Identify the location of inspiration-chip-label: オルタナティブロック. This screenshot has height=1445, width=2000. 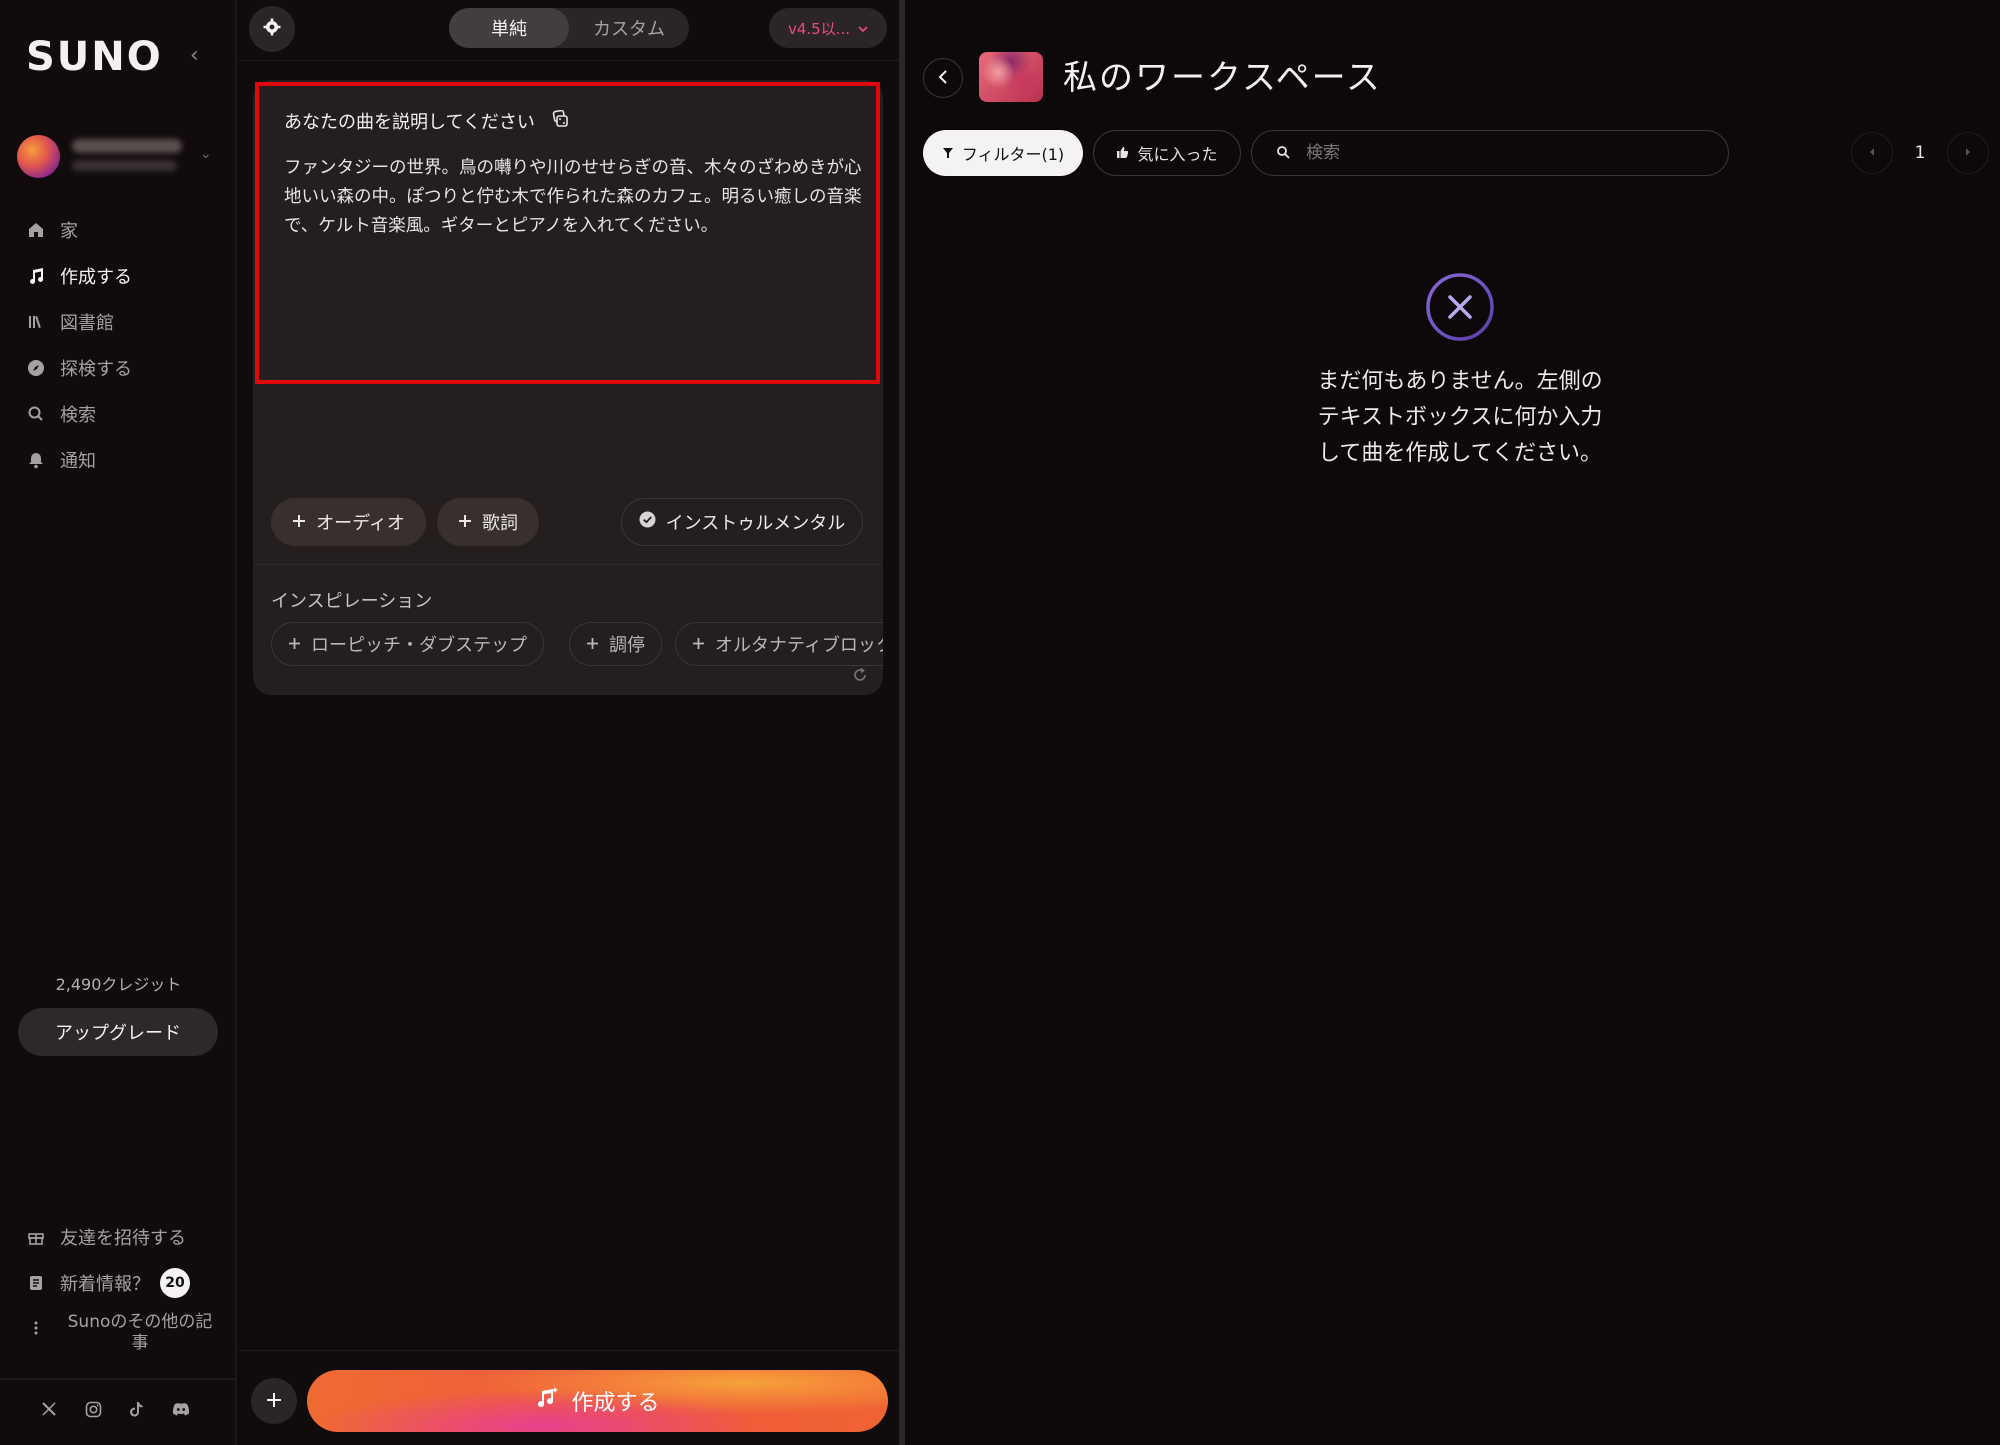
(799, 645).